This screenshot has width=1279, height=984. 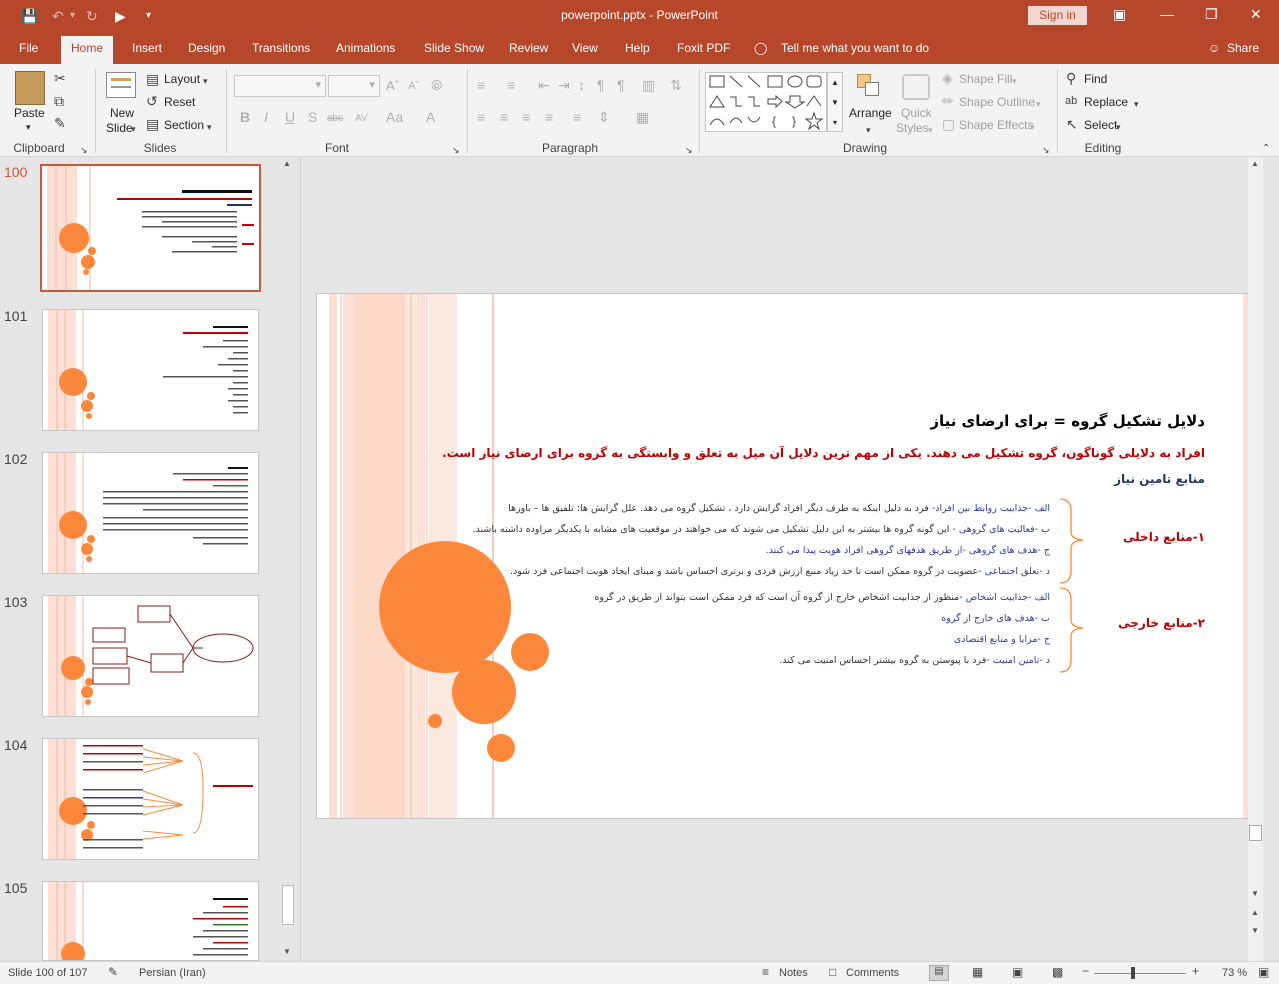 I want to click on shape-effects-dropdown-icon: ▾, so click(x=1032, y=127).